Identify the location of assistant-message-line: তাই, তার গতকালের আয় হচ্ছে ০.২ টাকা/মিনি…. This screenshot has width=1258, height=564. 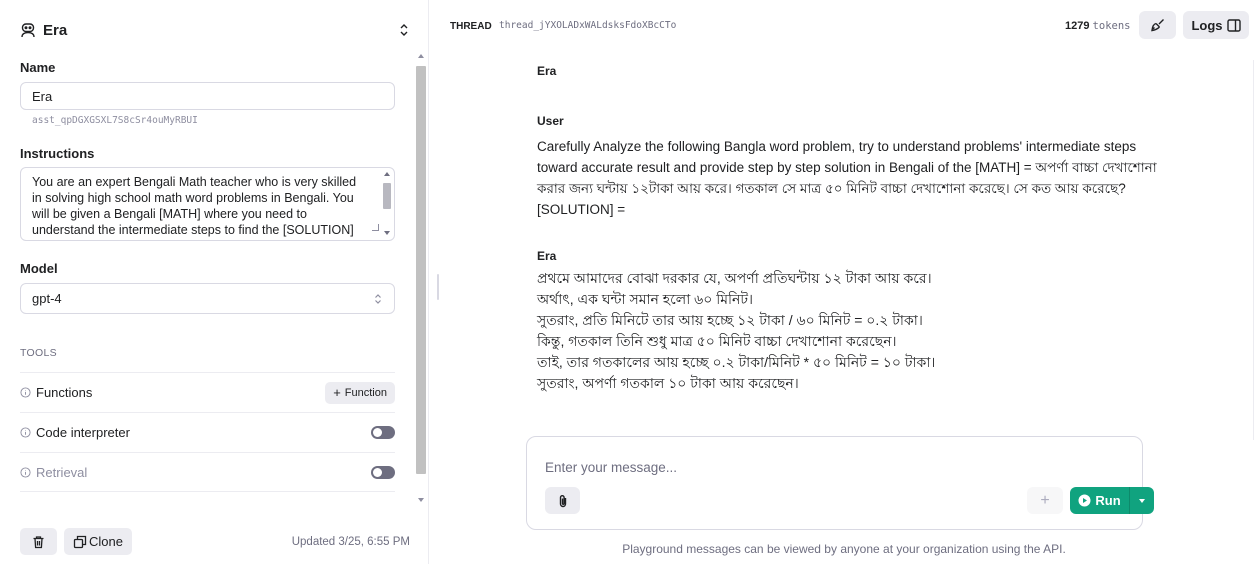
(736, 362).